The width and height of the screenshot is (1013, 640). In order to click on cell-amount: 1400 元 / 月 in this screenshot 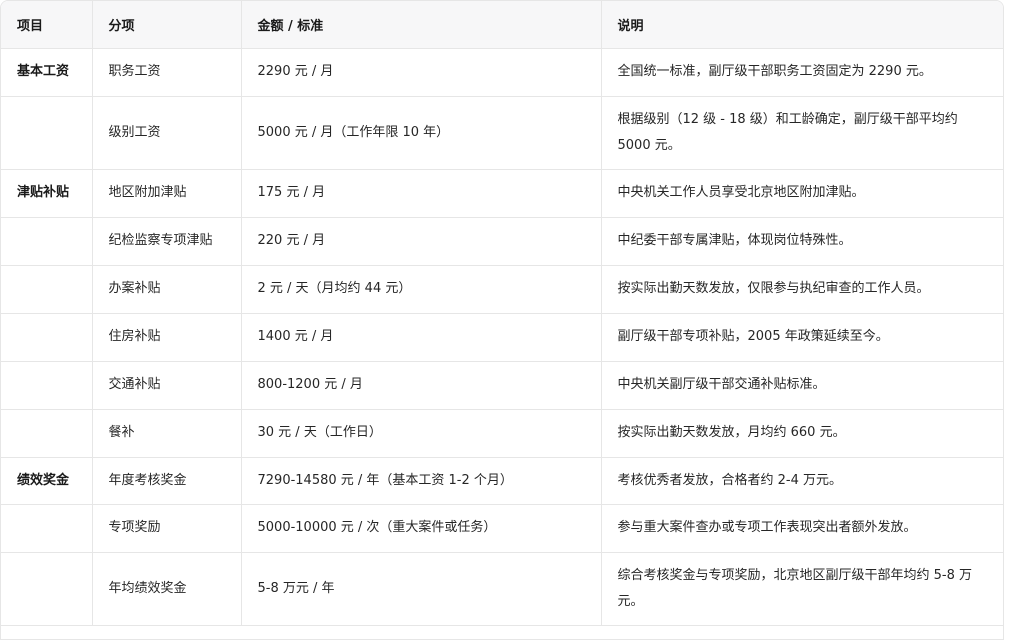, I will do `click(421, 337)`.